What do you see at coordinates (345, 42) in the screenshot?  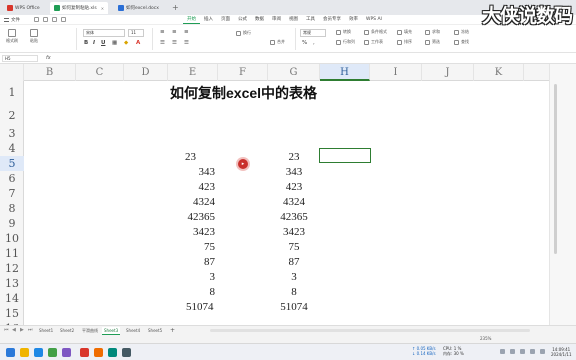 I see `row-col-button: 行和列` at bounding box center [345, 42].